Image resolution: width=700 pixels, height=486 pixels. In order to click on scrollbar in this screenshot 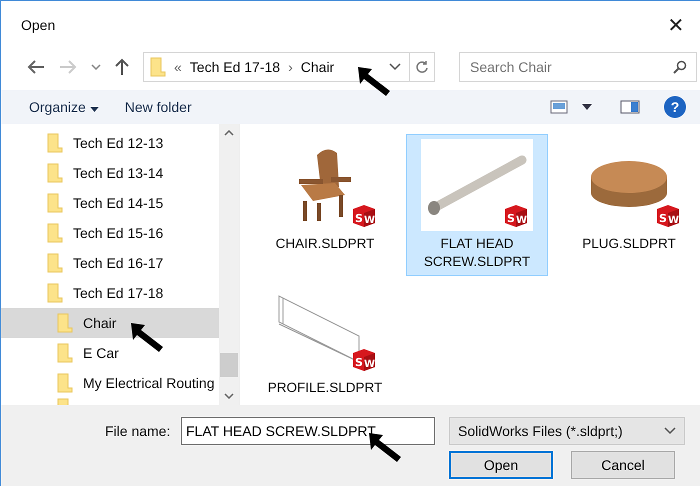, I will do `click(229, 264)`.